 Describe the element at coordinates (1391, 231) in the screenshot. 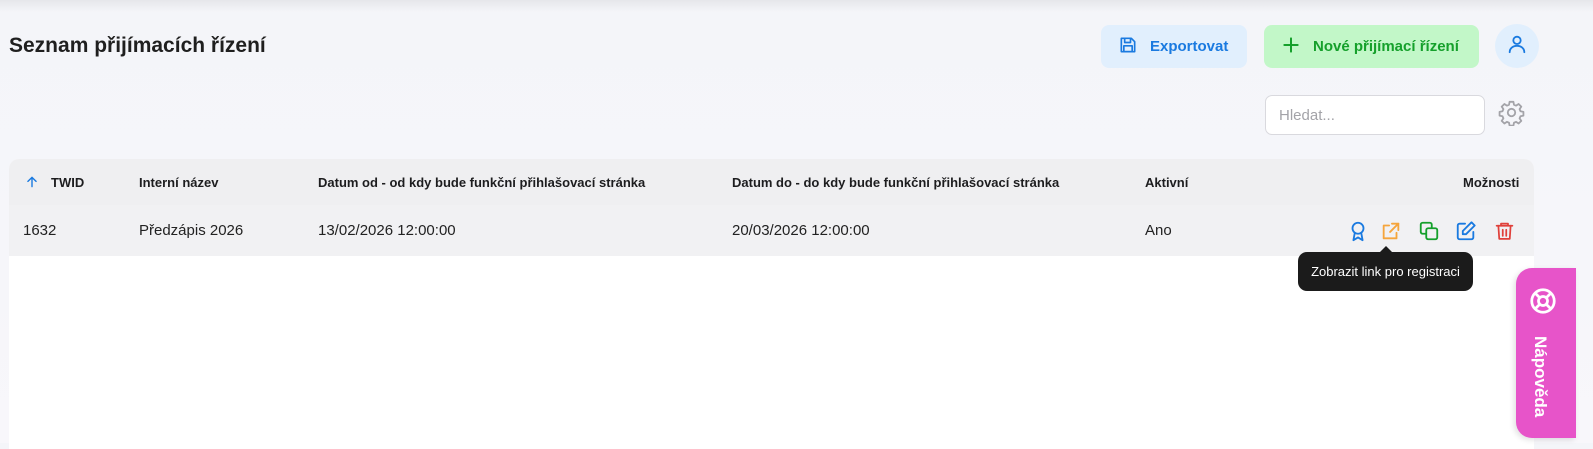

I see `external-link-icon` at that location.